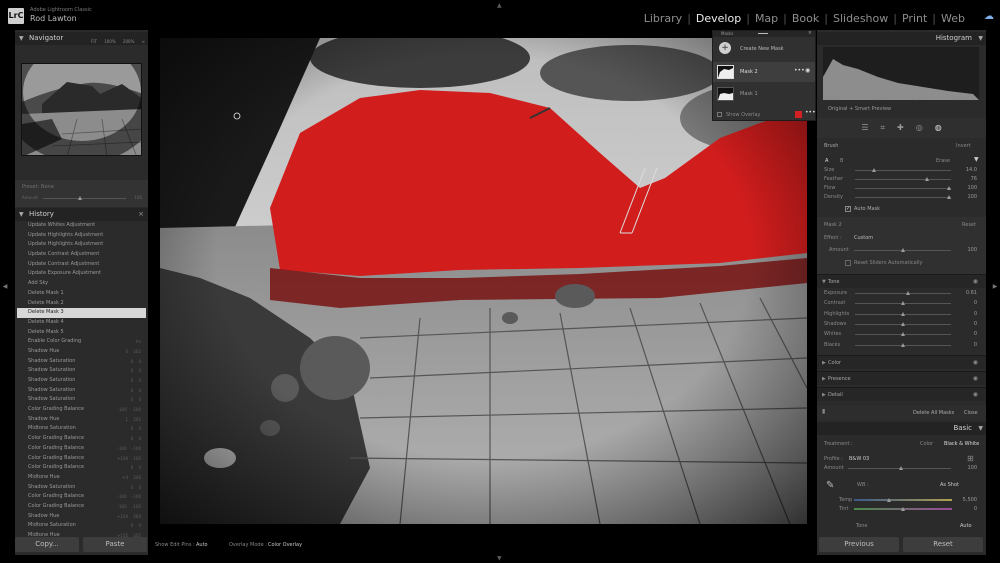  I want to click on history-item: Shadow Hue 0 202, so click(81, 352).